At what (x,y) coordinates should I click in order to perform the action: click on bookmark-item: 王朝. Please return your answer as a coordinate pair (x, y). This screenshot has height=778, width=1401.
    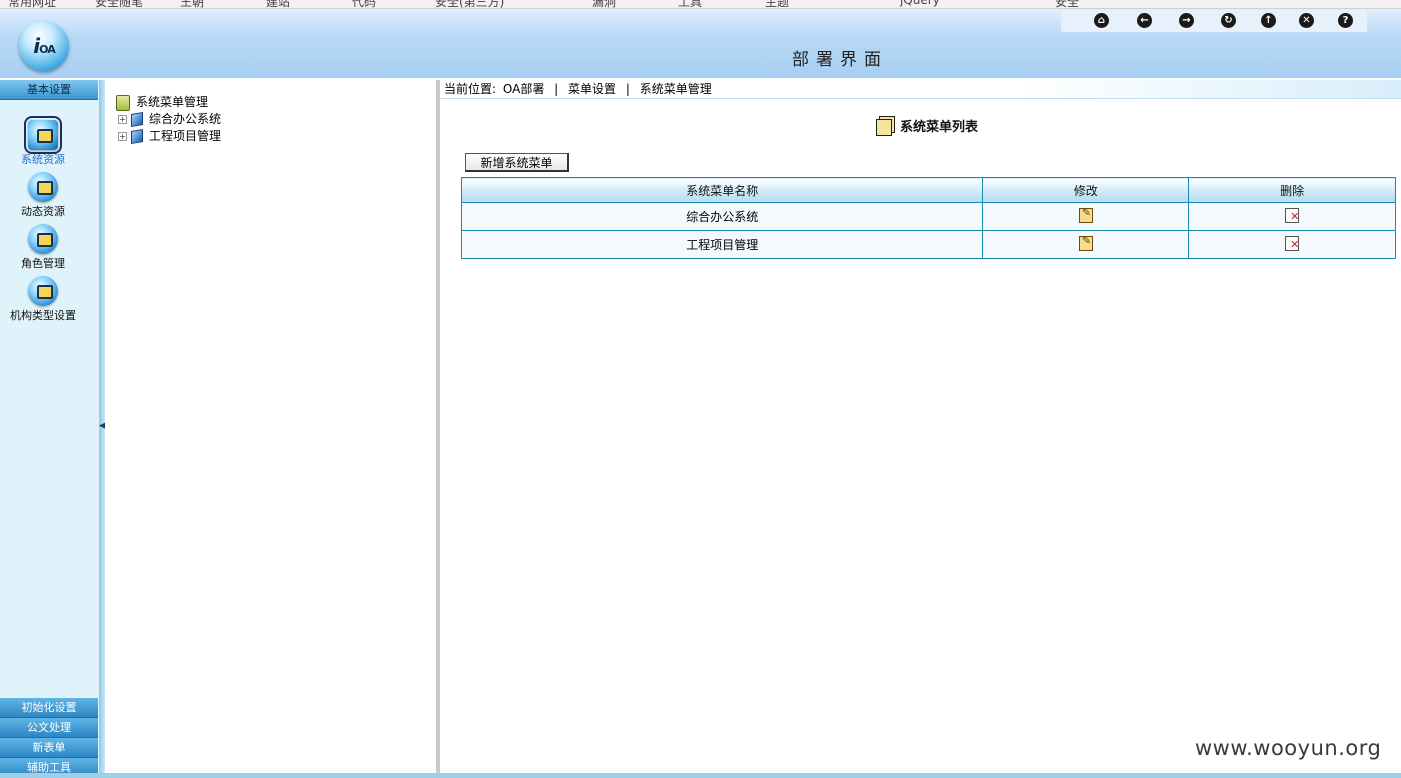
    Looking at the image, I should click on (192, 4).